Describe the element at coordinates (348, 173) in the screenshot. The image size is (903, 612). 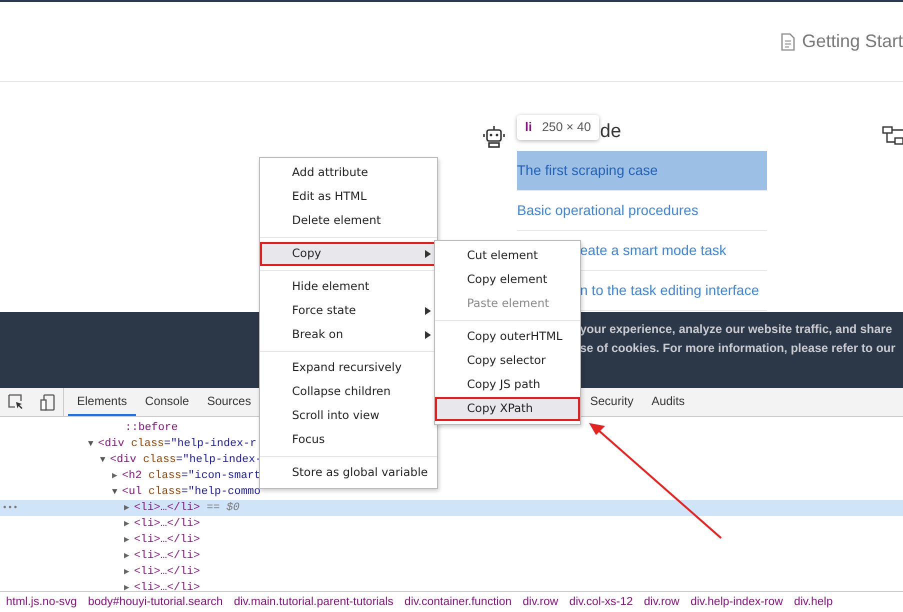
I see `menu-item: Add attribute` at that location.